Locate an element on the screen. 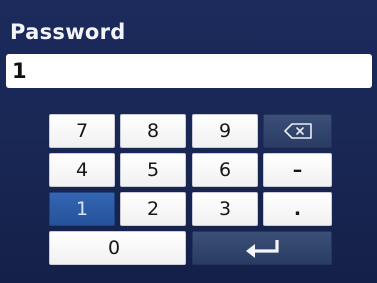  key-minus: – is located at coordinates (297, 170).